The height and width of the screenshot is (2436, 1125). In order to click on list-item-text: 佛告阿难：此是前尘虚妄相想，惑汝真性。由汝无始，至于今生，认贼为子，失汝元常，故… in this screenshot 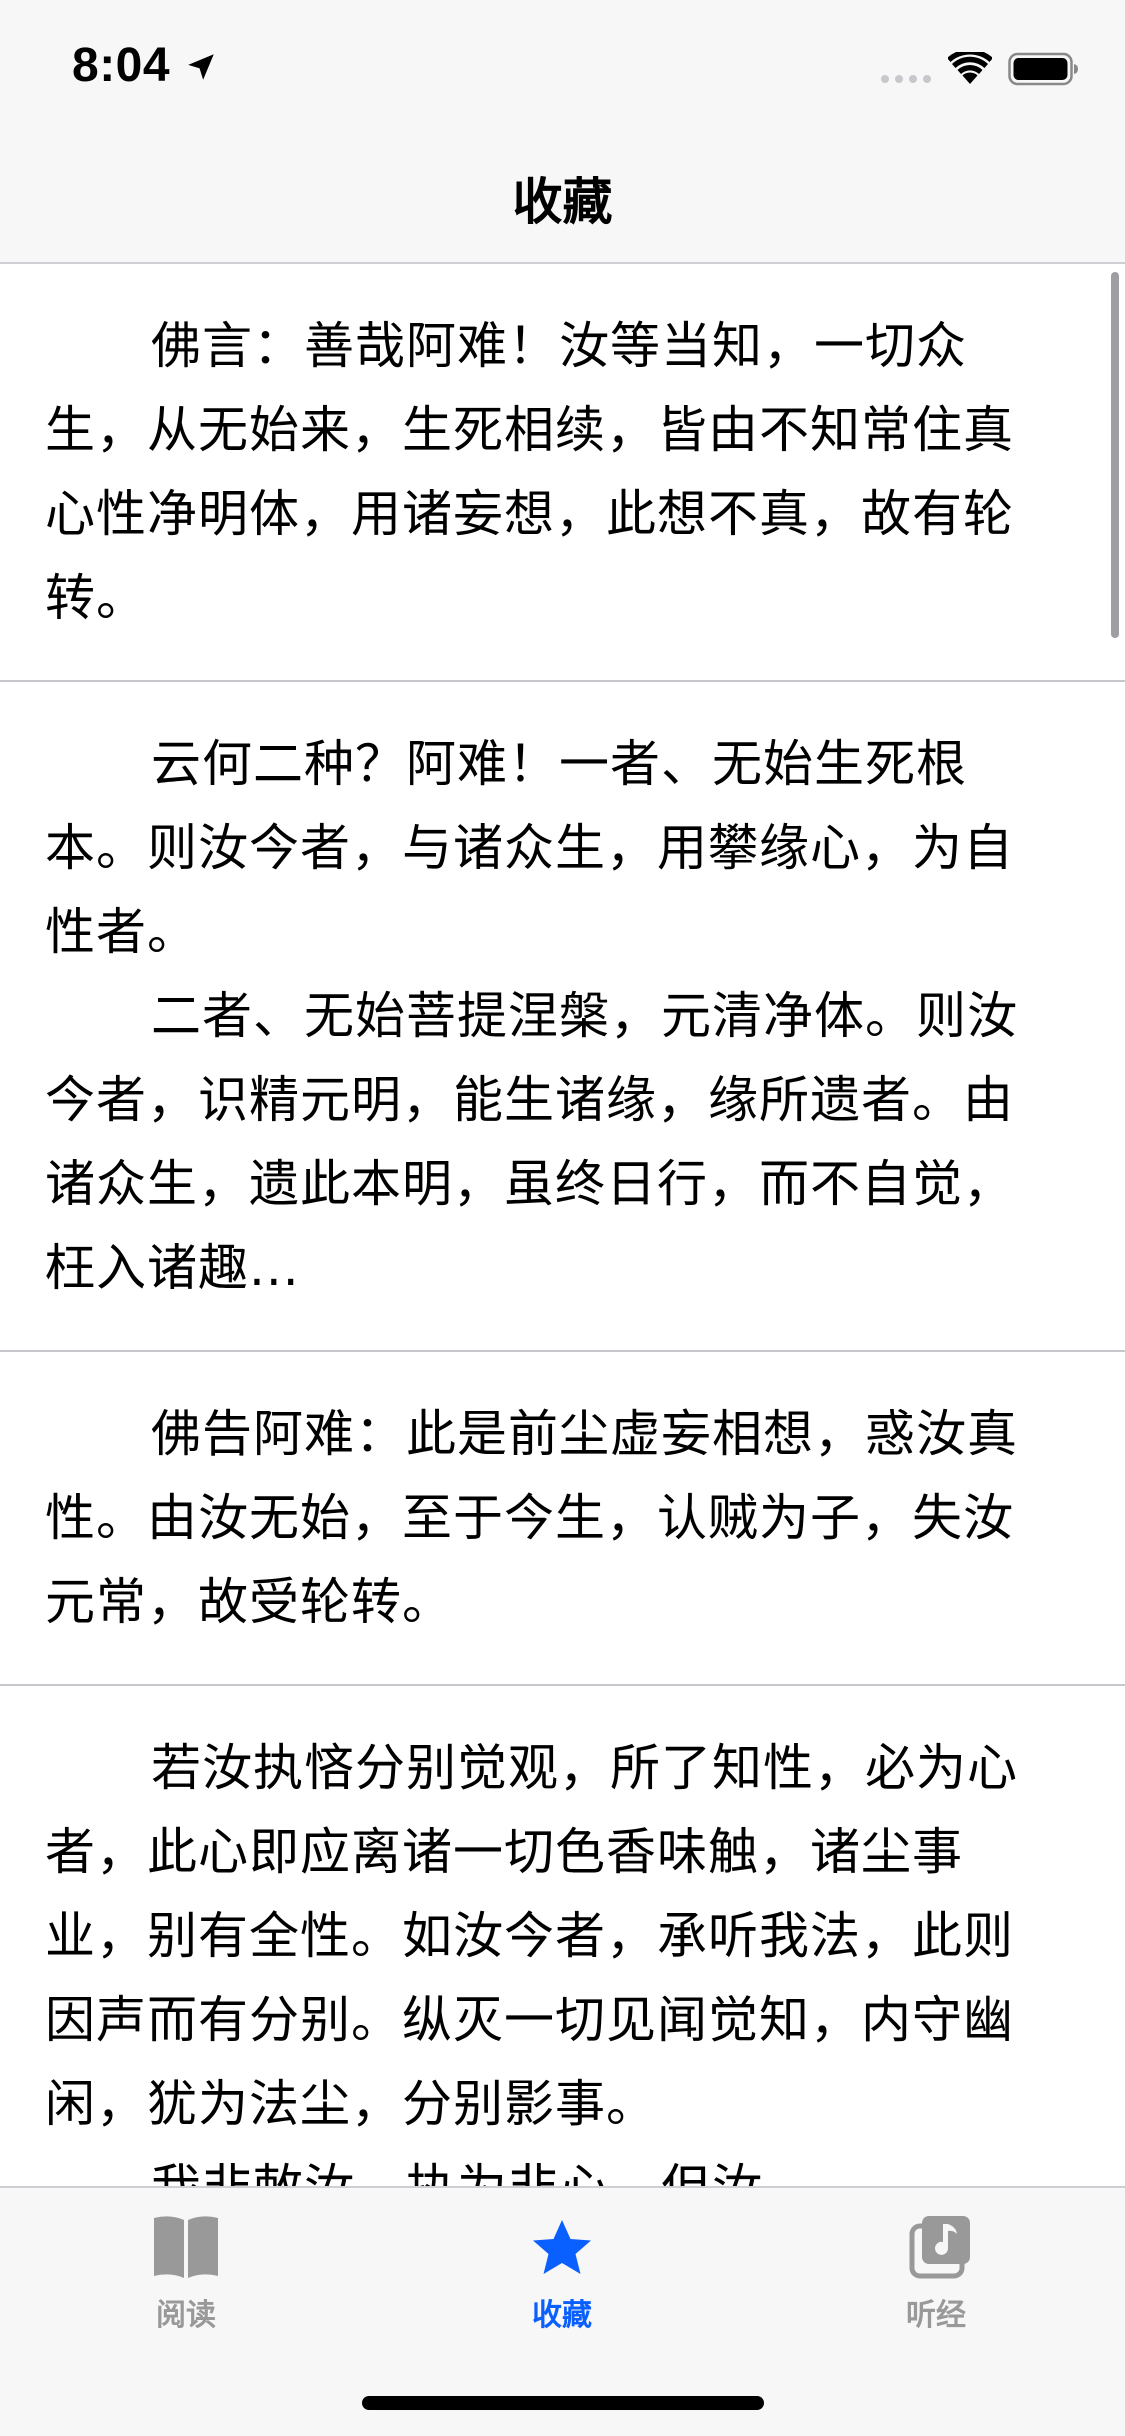, I will do `click(531, 1518)`.